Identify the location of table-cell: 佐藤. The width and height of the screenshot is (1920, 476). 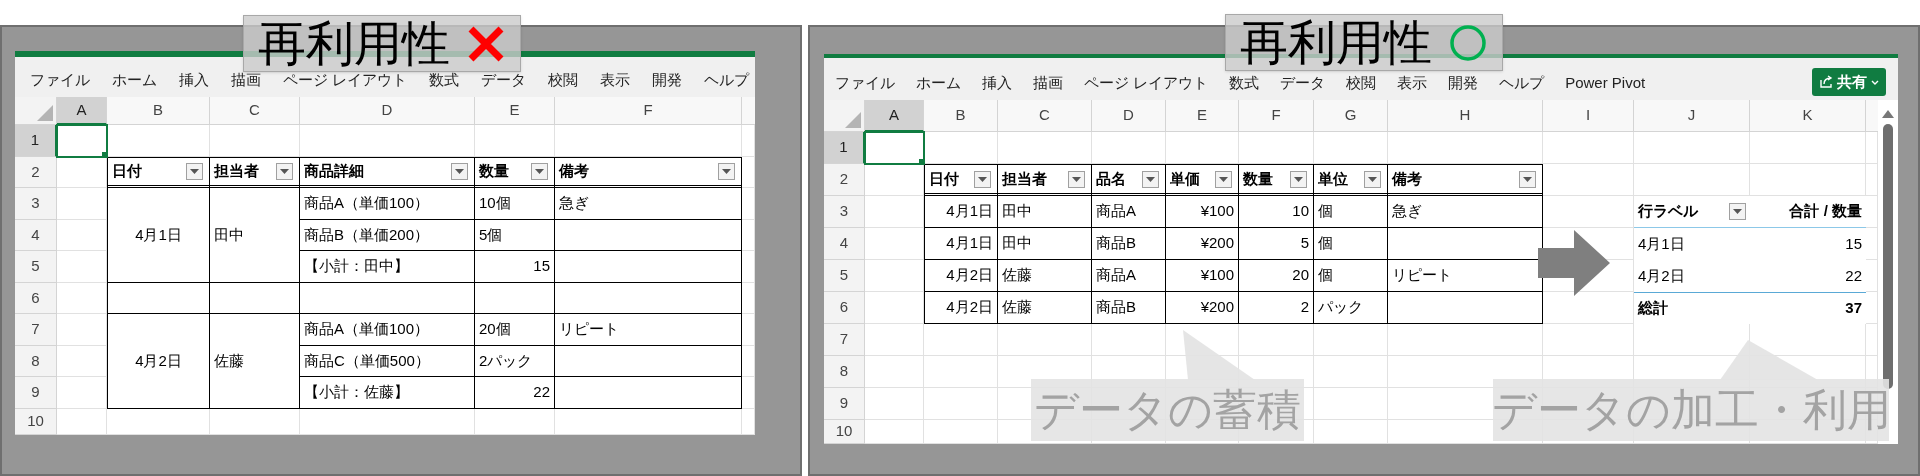
(1045, 308).